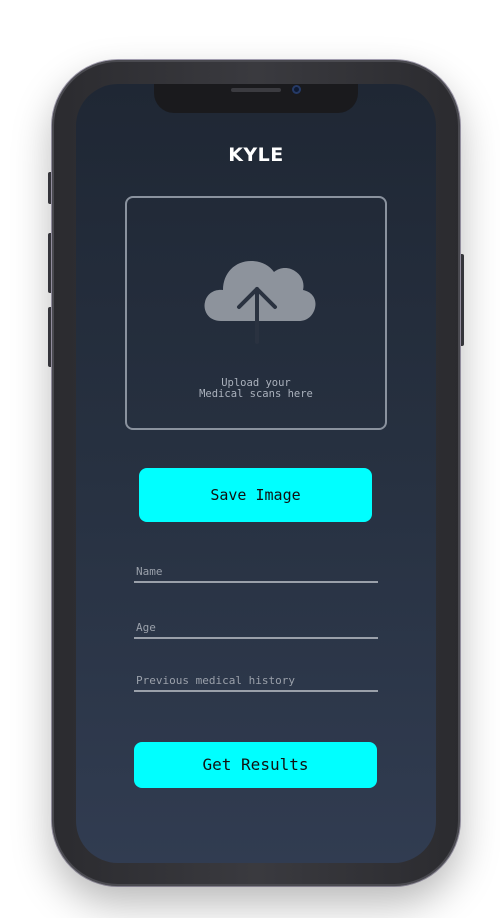 This screenshot has width=500, height=918. What do you see at coordinates (256, 155) in the screenshot?
I see `app-title: KYLE` at bounding box center [256, 155].